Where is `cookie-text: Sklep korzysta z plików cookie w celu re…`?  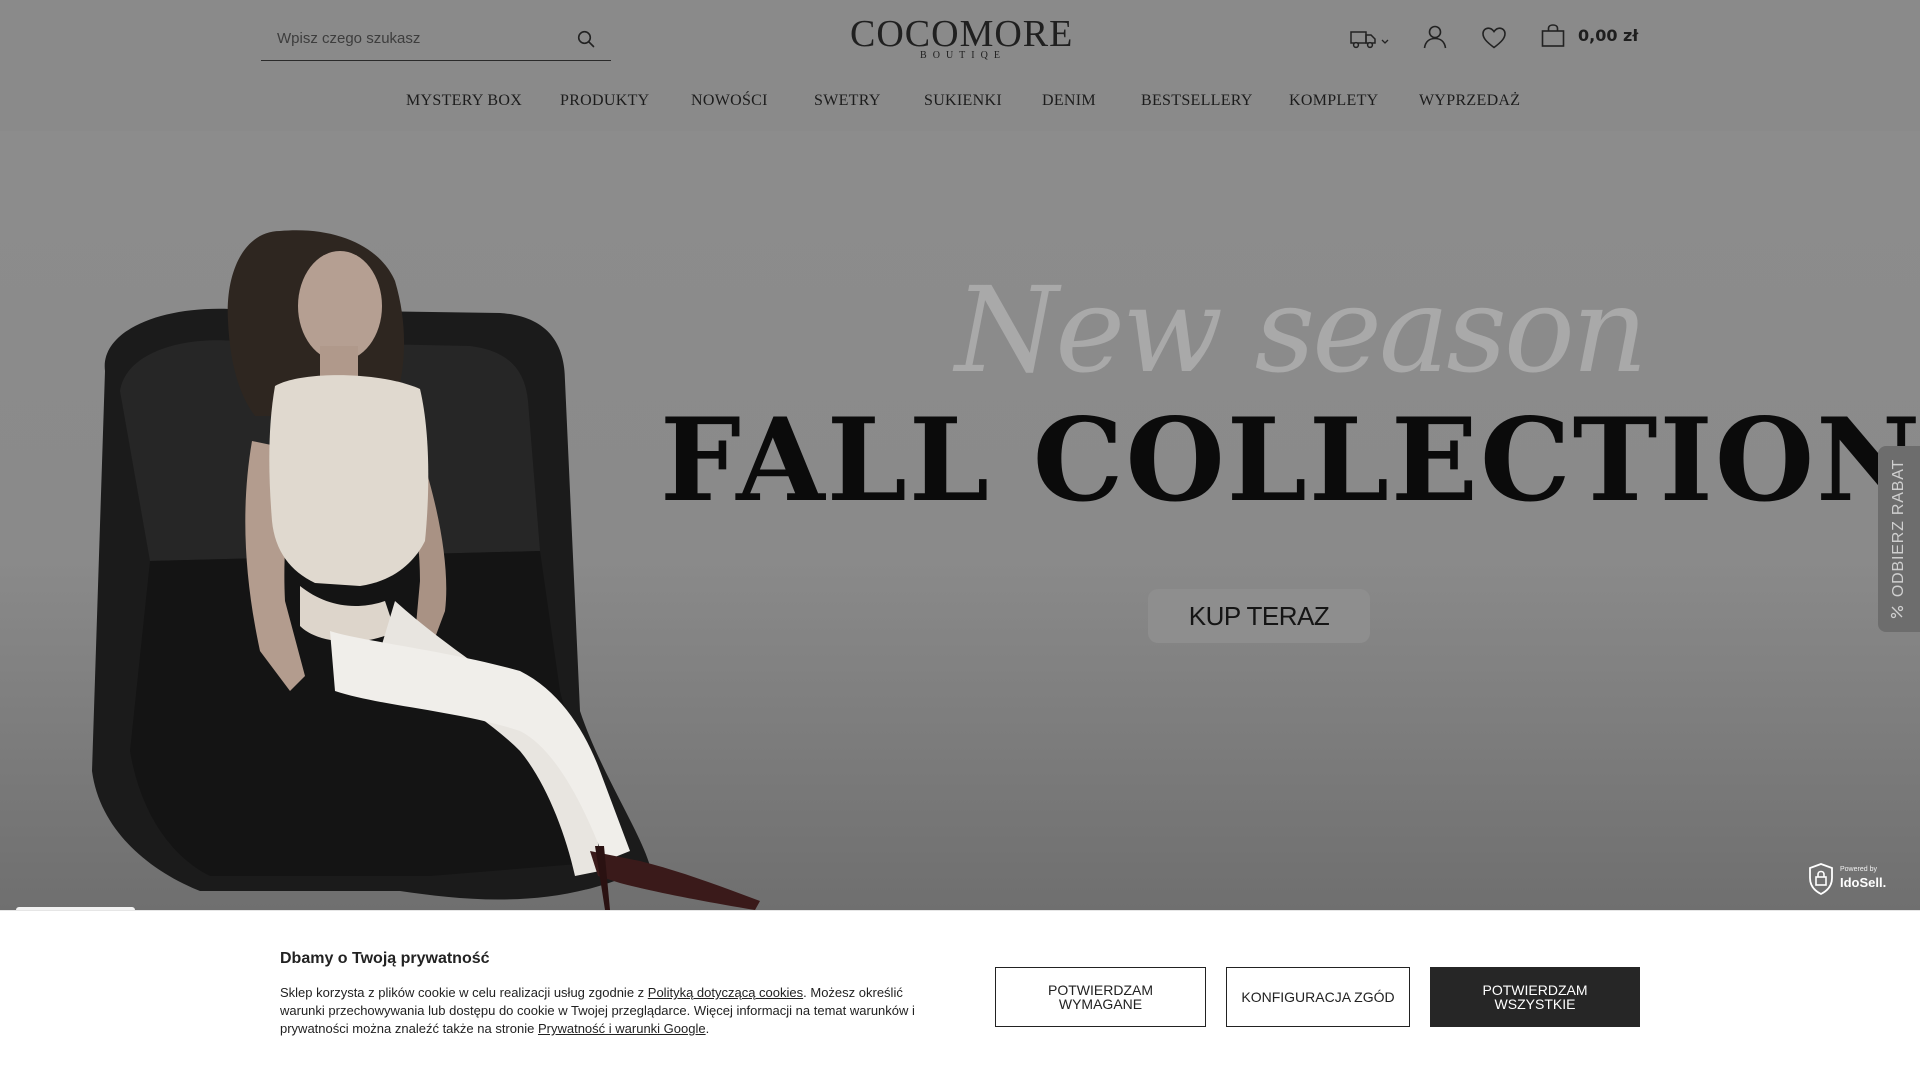
cookie-text: Sklep korzysta z plików cookie w celu re… is located at coordinates (605, 1011).